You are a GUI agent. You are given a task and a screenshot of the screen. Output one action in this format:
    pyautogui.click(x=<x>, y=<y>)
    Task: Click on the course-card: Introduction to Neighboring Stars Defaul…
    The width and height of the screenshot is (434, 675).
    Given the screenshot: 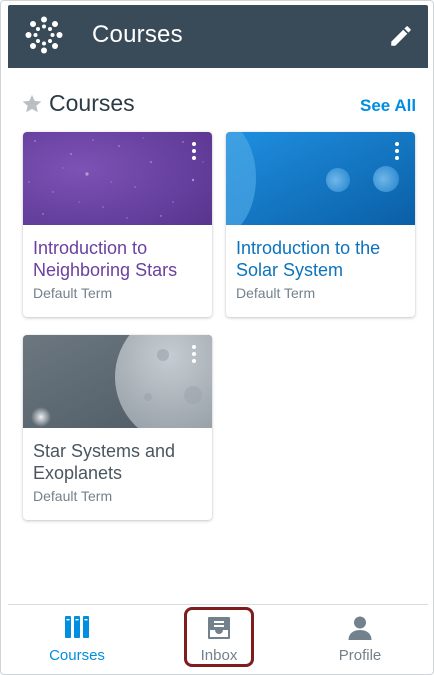 What is the action you would take?
    pyautogui.click(x=117, y=224)
    